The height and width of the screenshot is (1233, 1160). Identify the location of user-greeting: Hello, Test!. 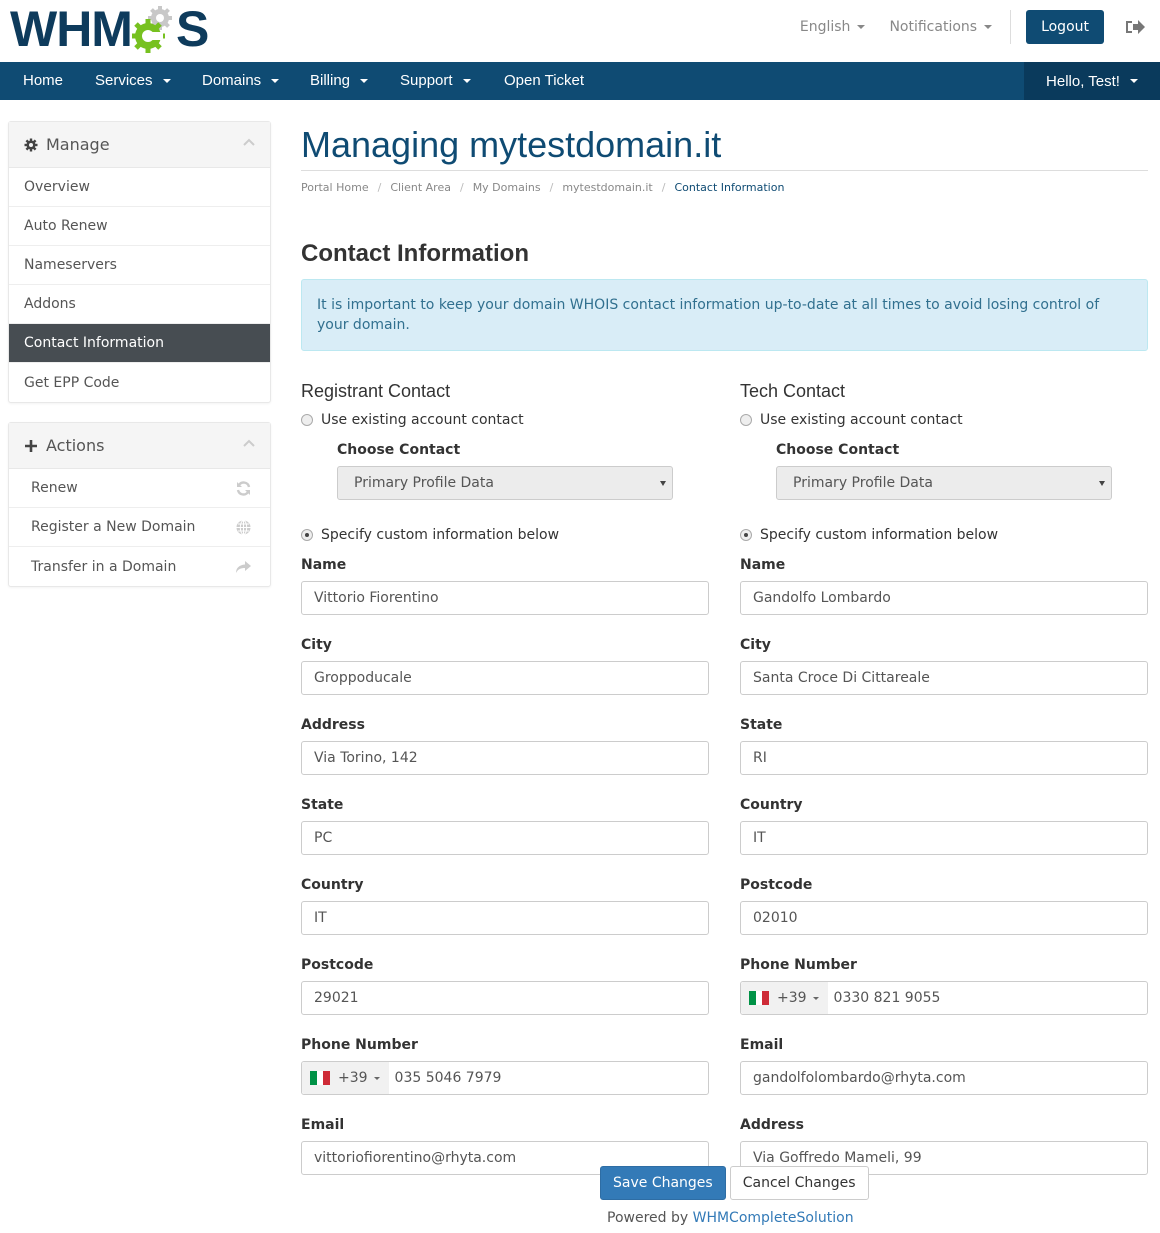
(1083, 81).